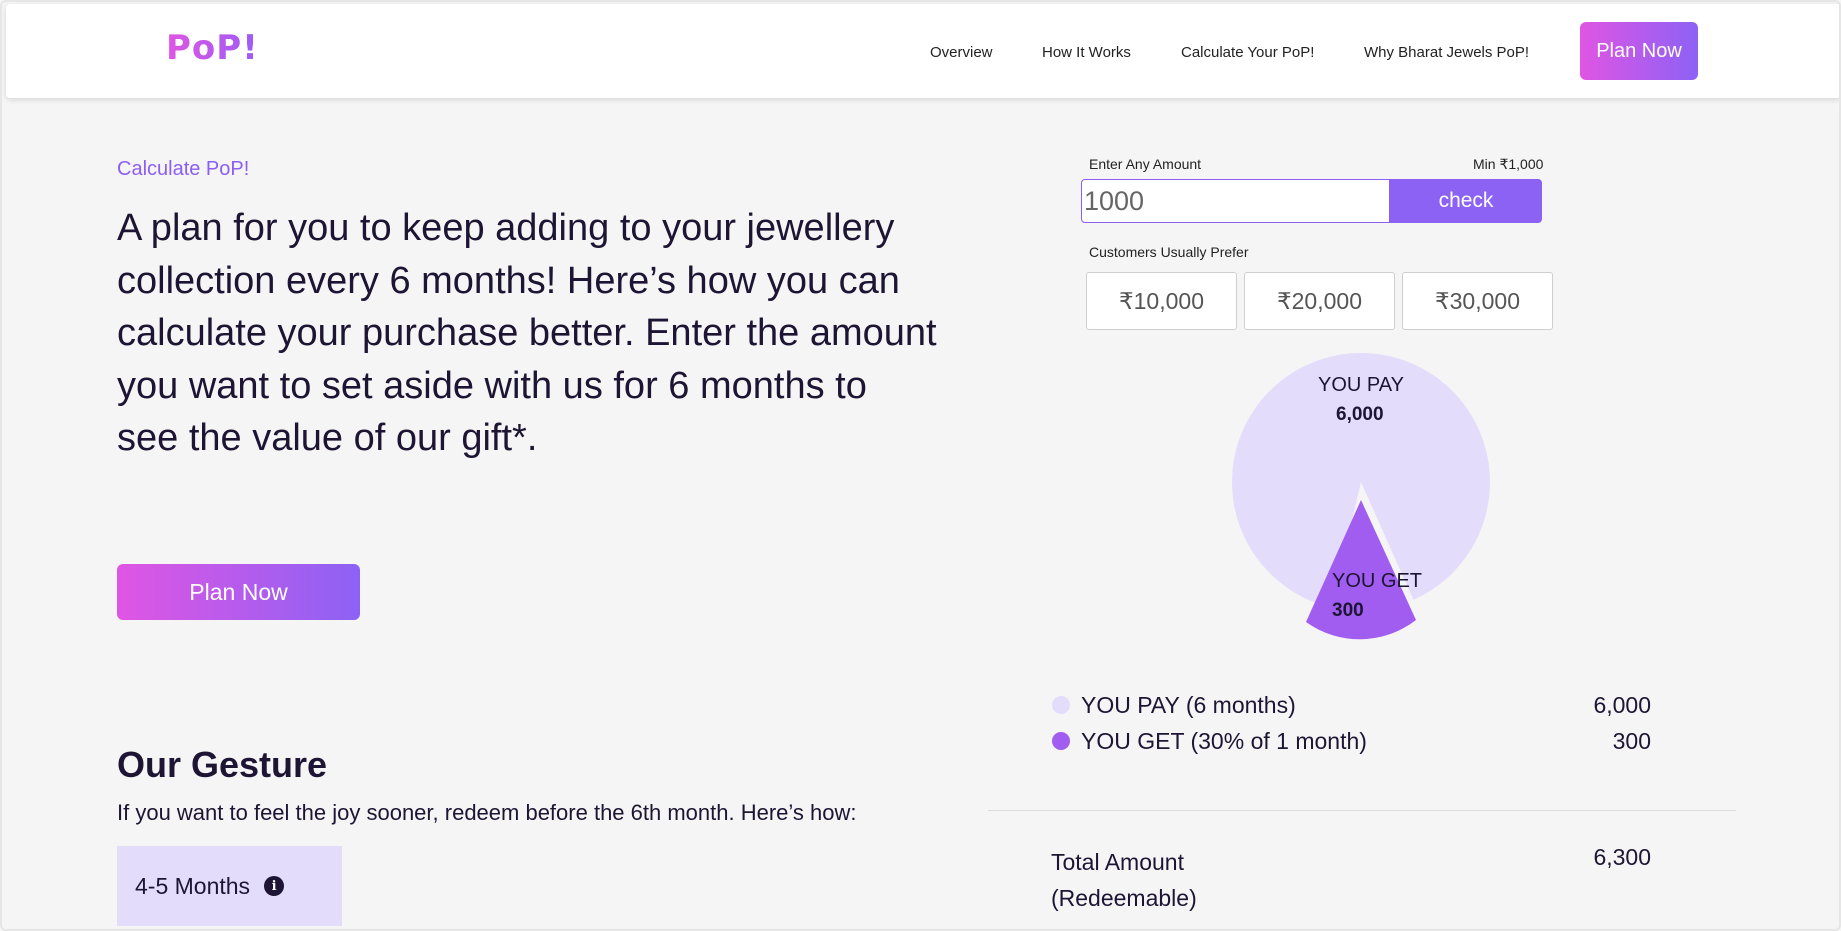 The width and height of the screenshot is (1841, 931). Describe the element at coordinates (1124, 898) in the screenshot. I see `total-label-line2: (Redeemable)` at that location.